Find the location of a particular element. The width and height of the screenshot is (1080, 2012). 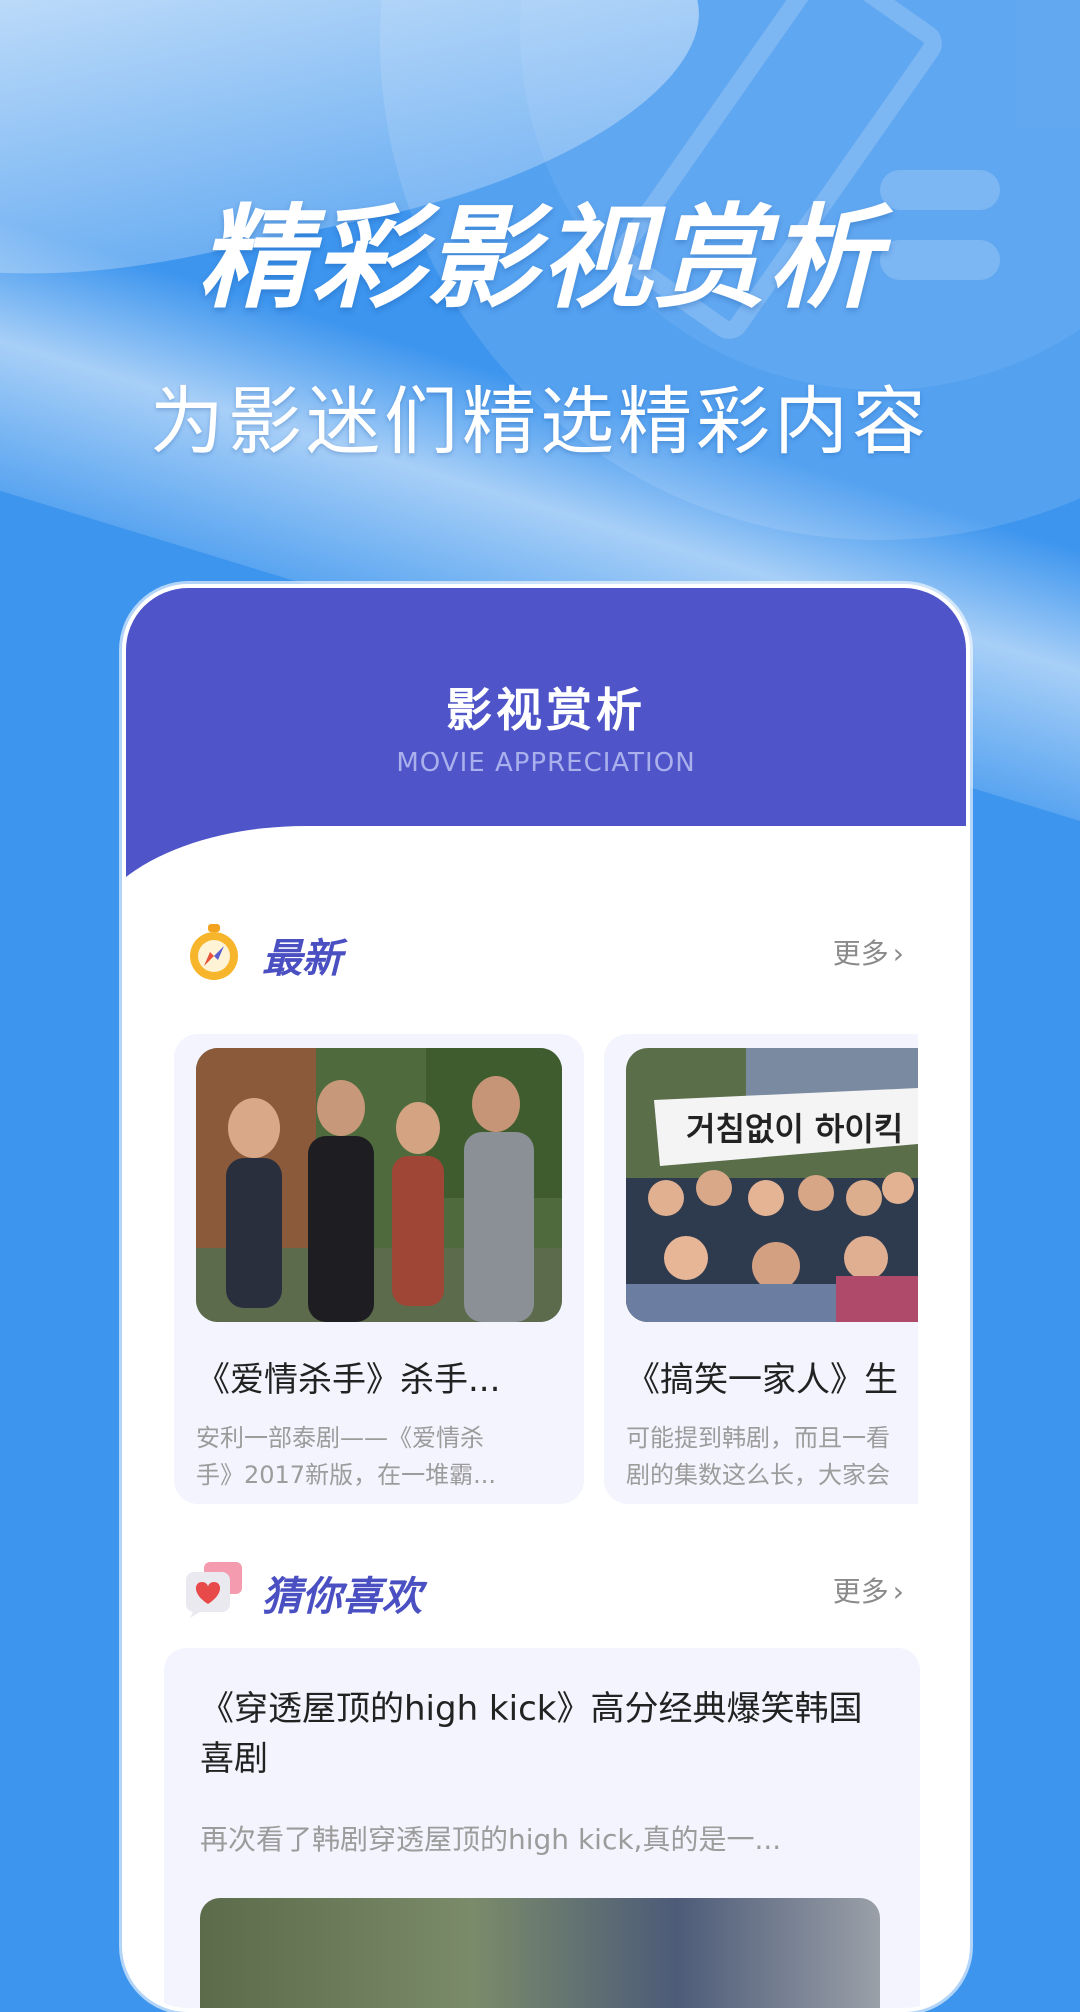

card-thumbnail: 거침없이 하이킥 is located at coordinates (772, 1185).